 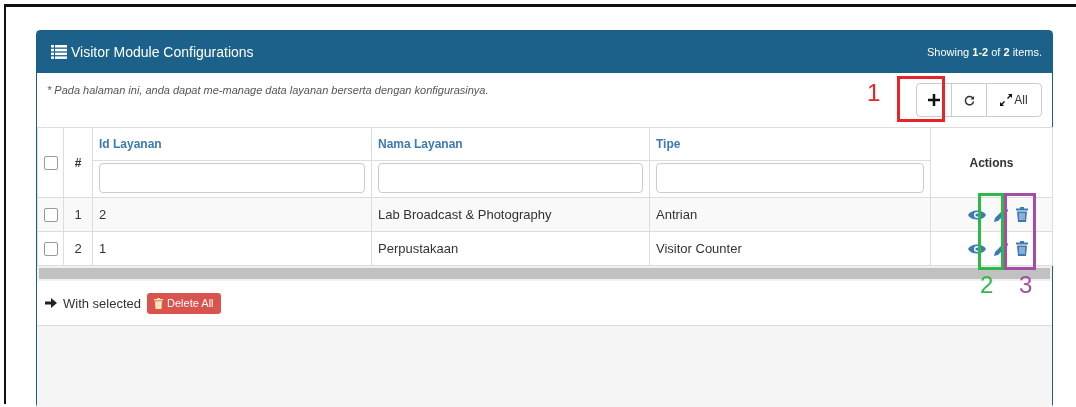 I want to click on table-cell: Visitor Counter, so click(x=699, y=248).